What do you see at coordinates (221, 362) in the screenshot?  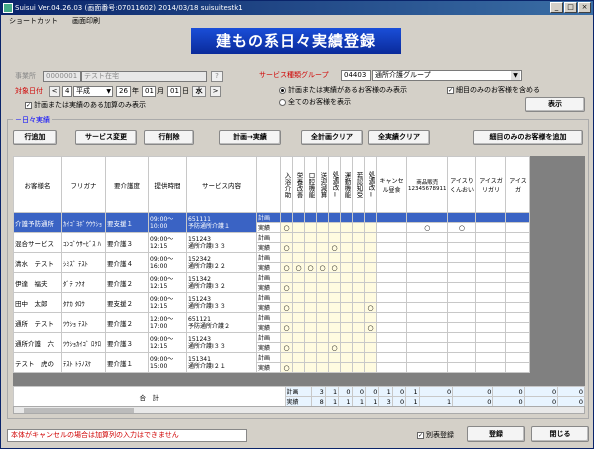 I see `cell-service: 151341 通所介護Ⅰ２１` at bounding box center [221, 362].